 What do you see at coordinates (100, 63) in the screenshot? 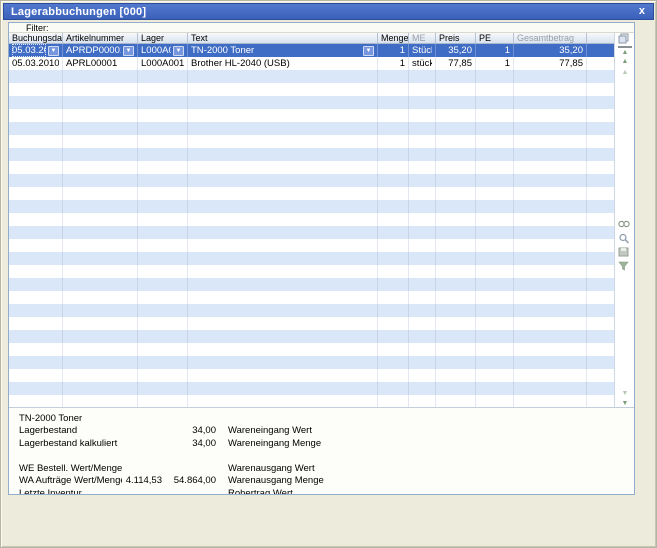
I see `table-cell: APRL00001` at bounding box center [100, 63].